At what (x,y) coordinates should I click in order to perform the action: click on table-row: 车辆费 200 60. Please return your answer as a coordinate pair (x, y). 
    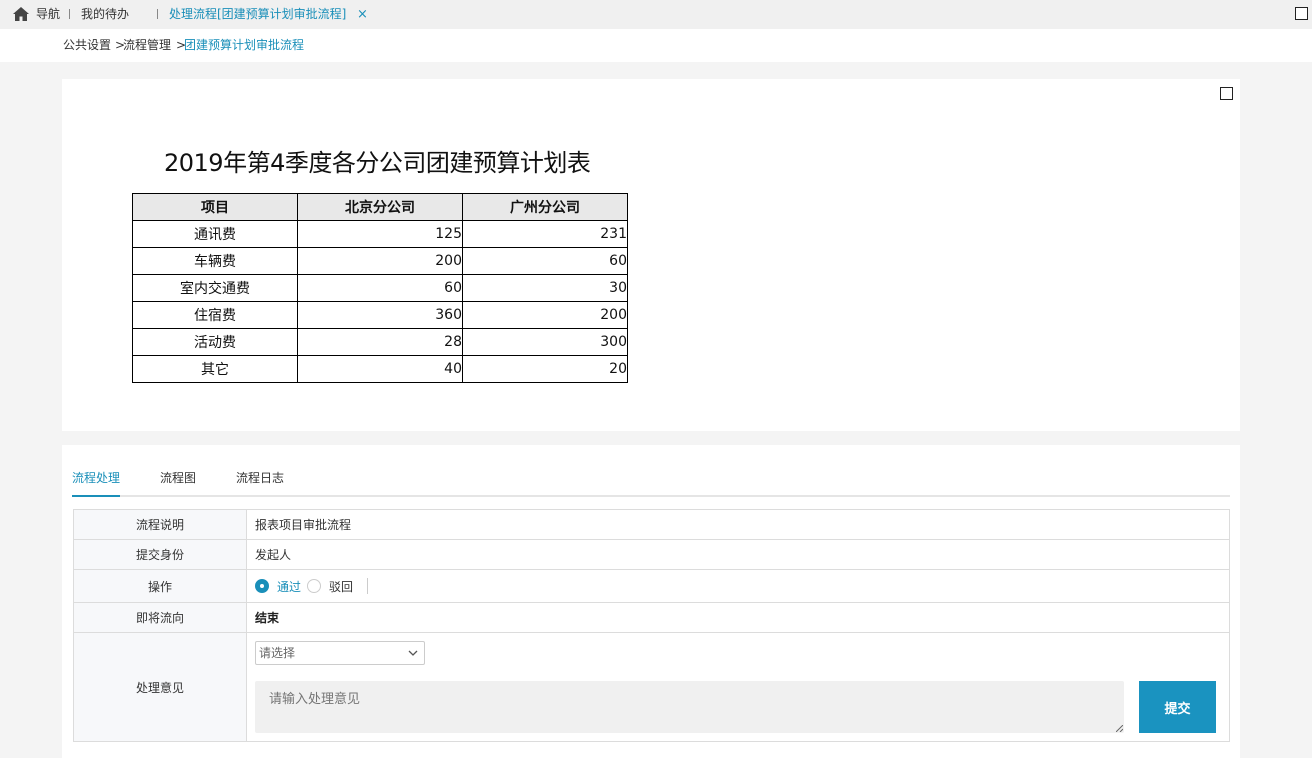
    Looking at the image, I should click on (380, 261).